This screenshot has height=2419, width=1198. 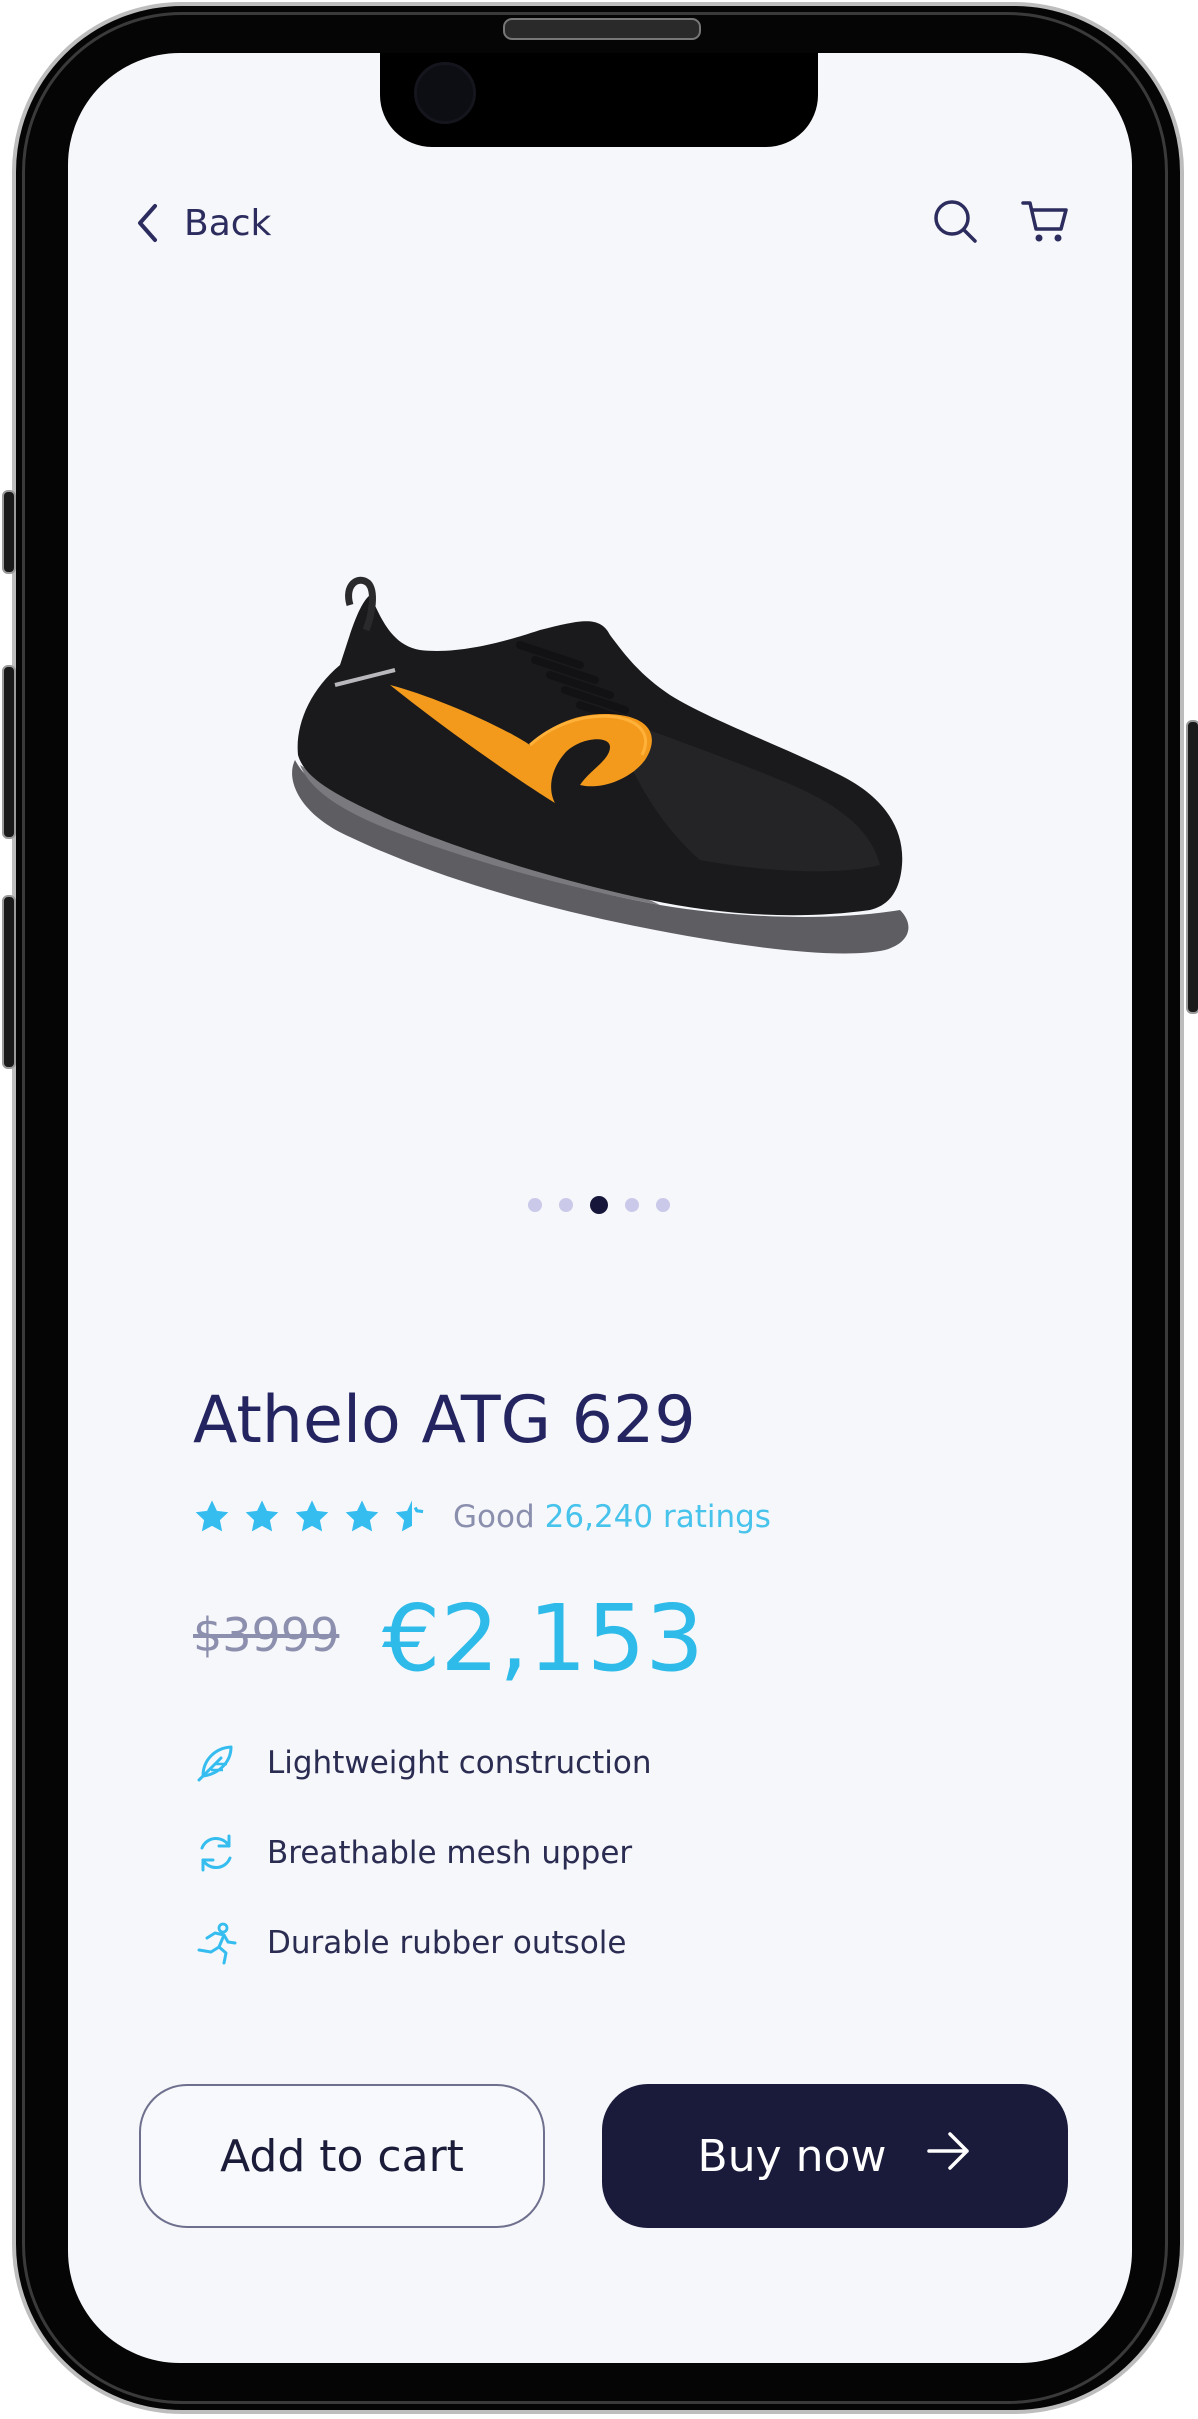 What do you see at coordinates (792, 2156) in the screenshot?
I see `buy-now-label: Buy now` at bounding box center [792, 2156].